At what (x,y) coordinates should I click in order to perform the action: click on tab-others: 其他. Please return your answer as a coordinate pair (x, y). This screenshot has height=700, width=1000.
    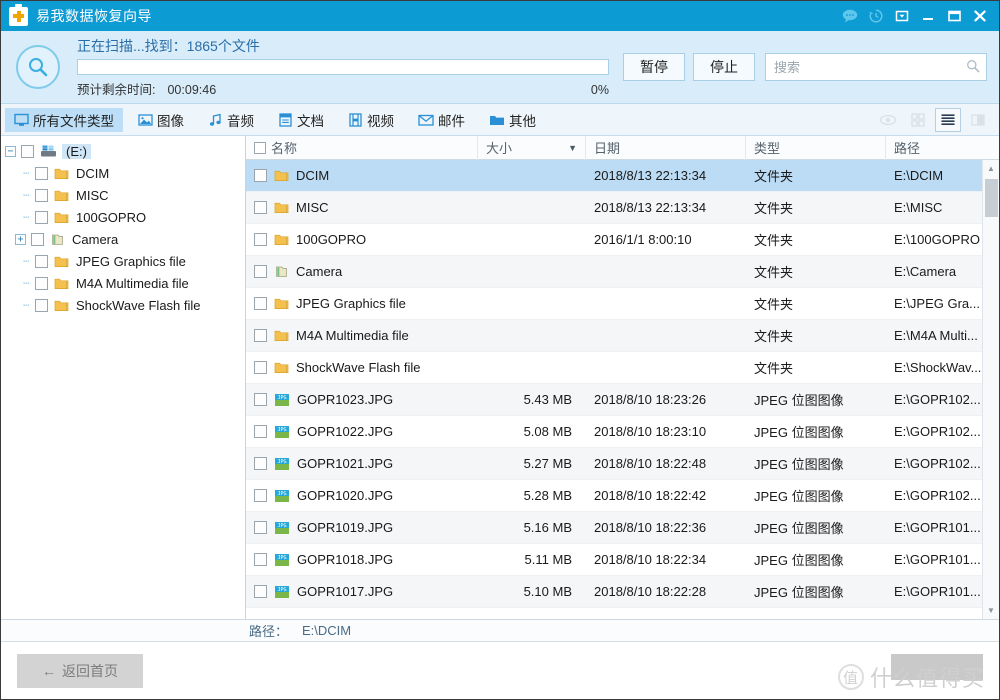
    Looking at the image, I should click on (512, 120).